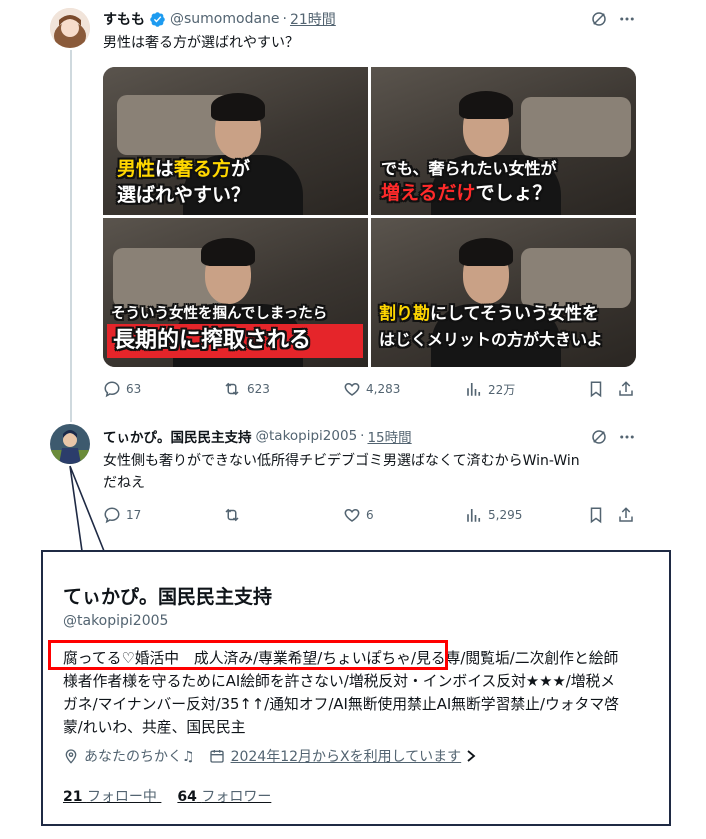 The height and width of the screenshot is (839, 706). What do you see at coordinates (139, 757) in the screenshot?
I see `profile-location: あなたのちかく♫` at bounding box center [139, 757].